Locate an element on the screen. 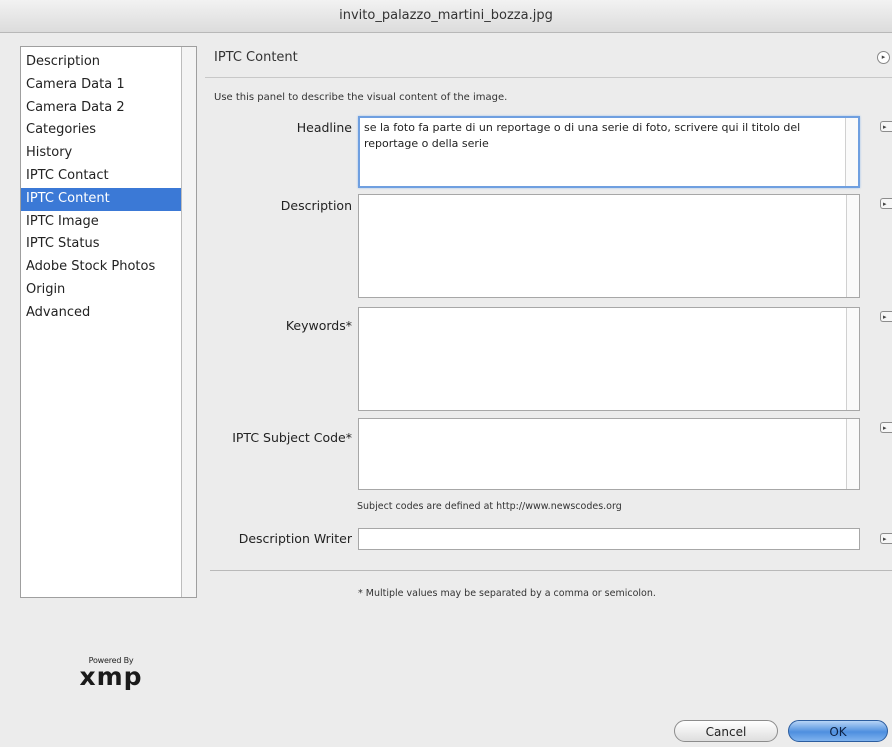 The width and height of the screenshot is (892, 747). subject-code-field is located at coordinates (609, 454).